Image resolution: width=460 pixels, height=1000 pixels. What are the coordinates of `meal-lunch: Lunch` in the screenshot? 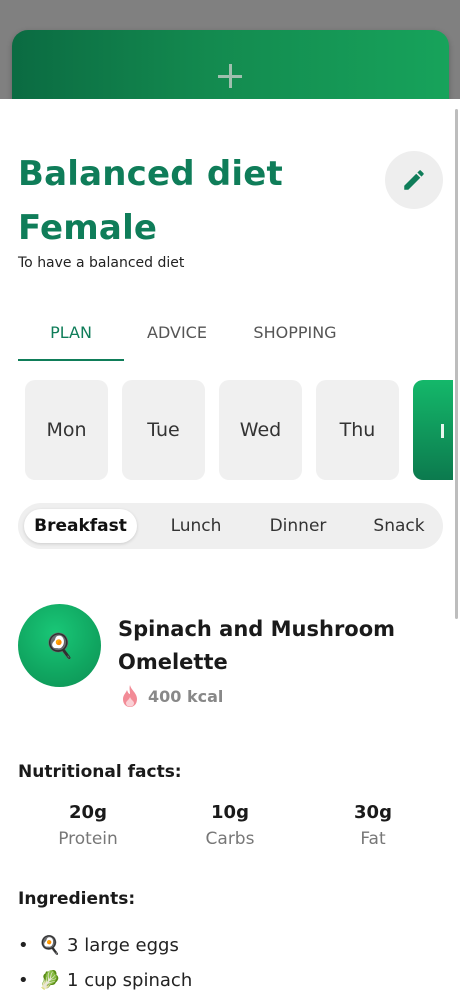 It's located at (196, 526).